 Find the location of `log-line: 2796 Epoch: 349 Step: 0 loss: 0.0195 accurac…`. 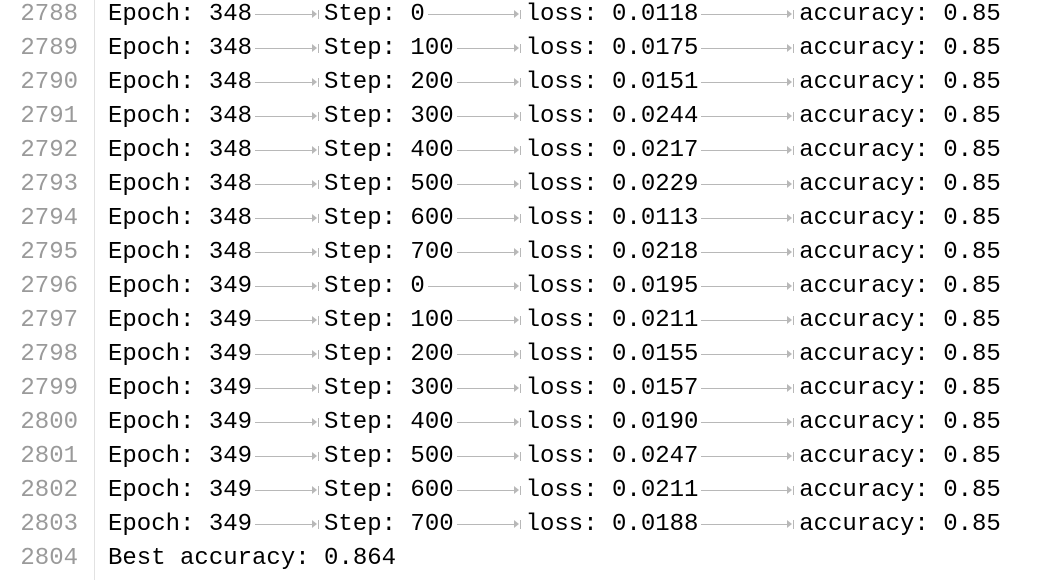

log-line: 2796 Epoch: 349 Step: 0 loss: 0.0195 accurac… is located at coordinates (530, 289).